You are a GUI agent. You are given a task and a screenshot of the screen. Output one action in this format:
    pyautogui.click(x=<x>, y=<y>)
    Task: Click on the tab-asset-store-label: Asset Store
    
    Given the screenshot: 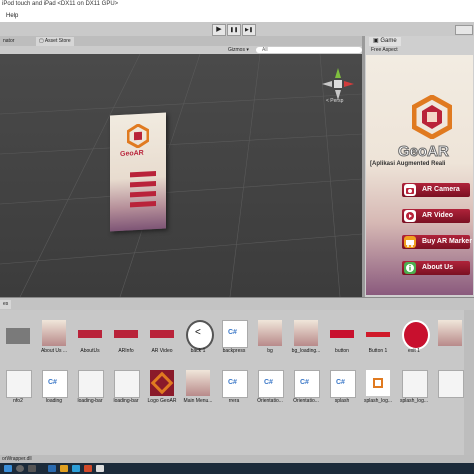 What is the action you would take?
    pyautogui.click(x=57, y=41)
    